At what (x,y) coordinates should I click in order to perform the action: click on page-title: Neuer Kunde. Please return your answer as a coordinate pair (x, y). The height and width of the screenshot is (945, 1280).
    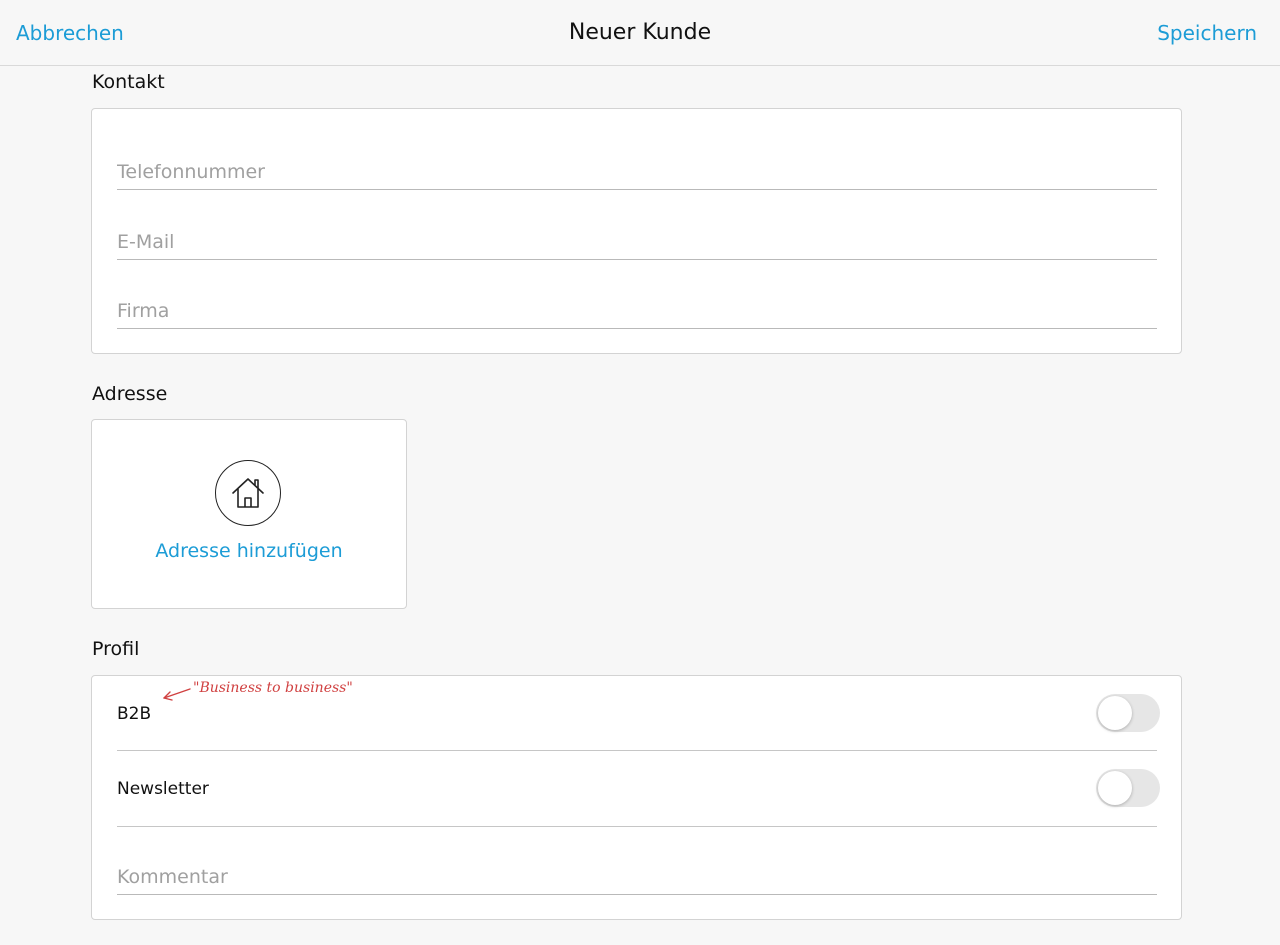
    Looking at the image, I should click on (640, 32).